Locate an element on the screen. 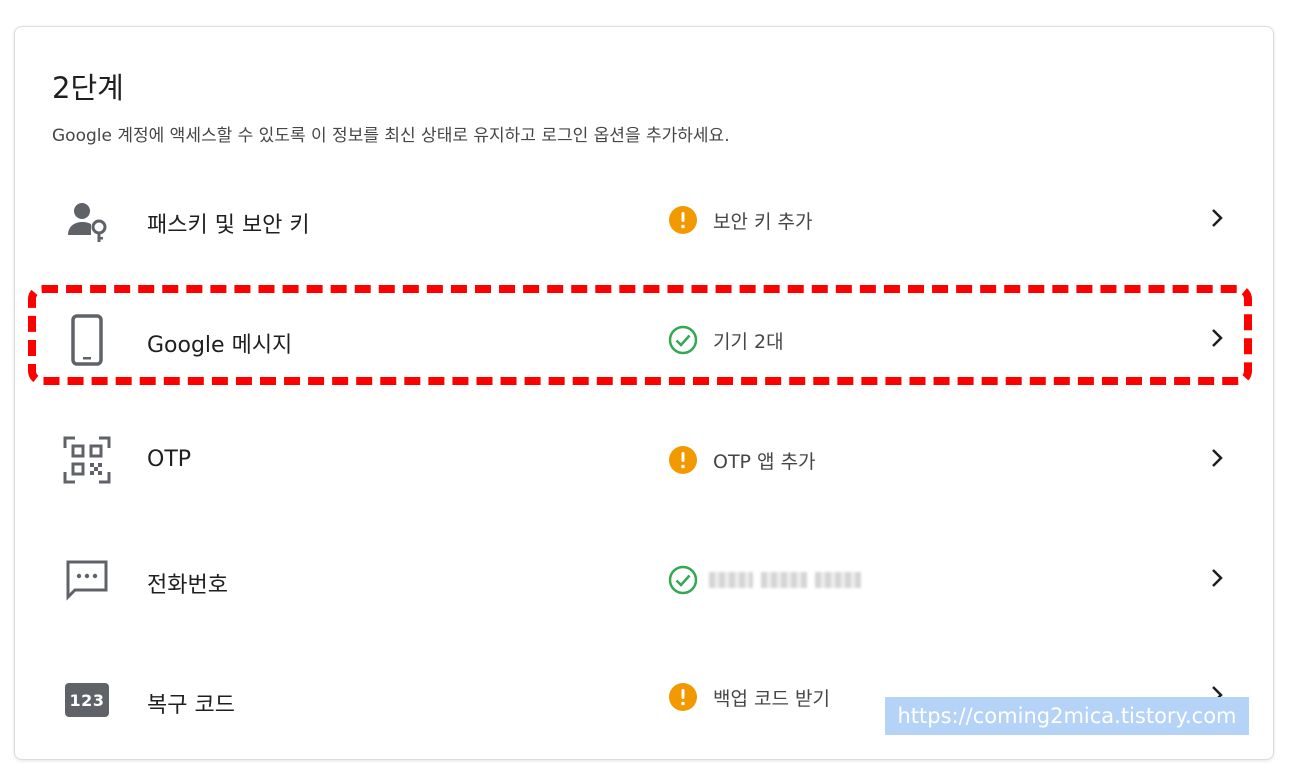  phone-icon is located at coordinates (87, 340).